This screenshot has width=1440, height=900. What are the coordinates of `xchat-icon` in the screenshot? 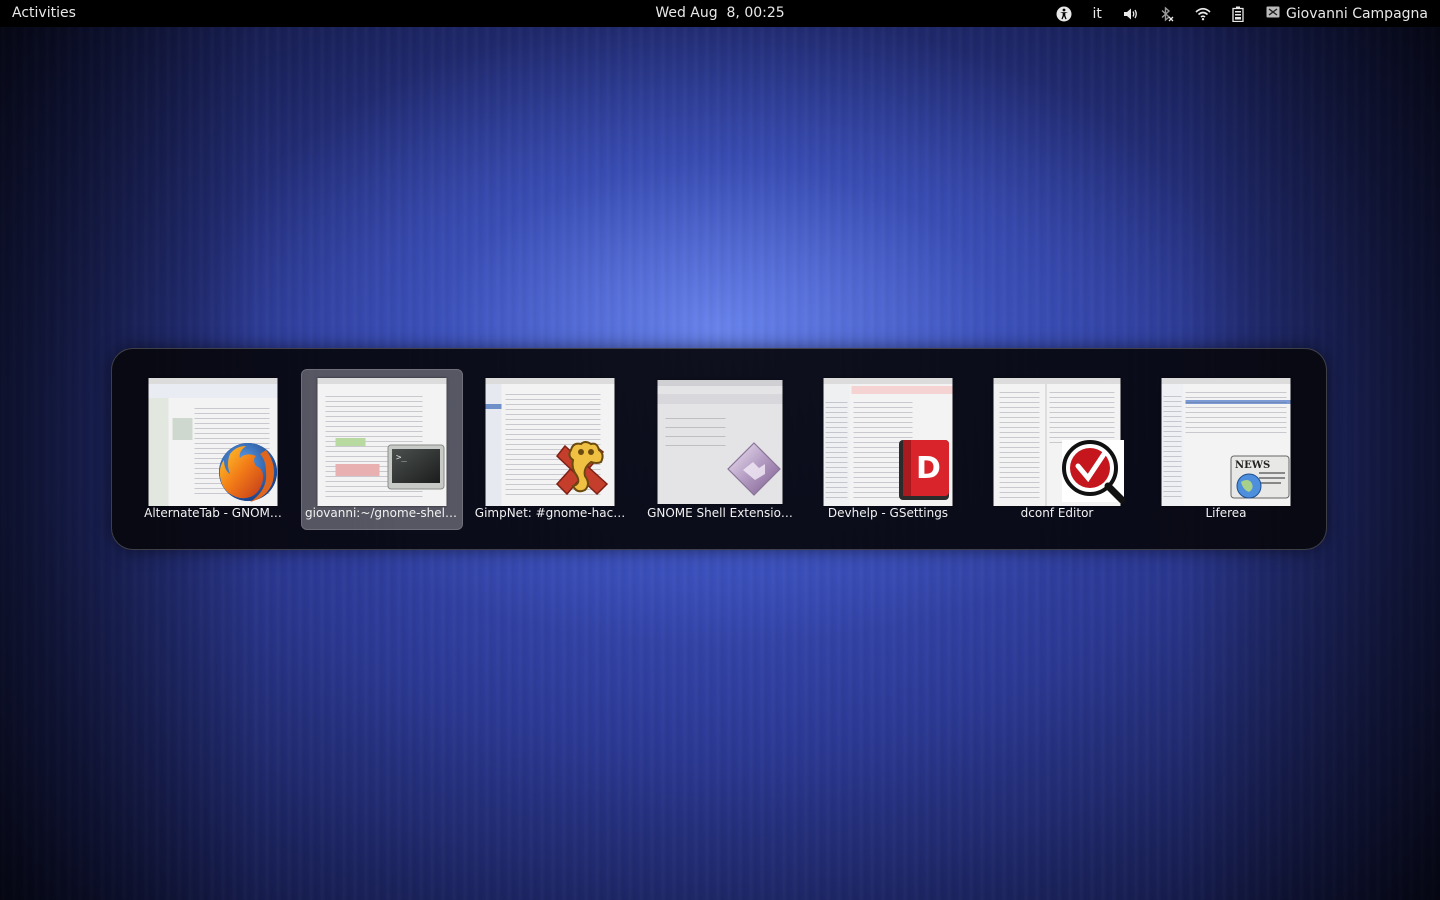 It's located at (582, 471).